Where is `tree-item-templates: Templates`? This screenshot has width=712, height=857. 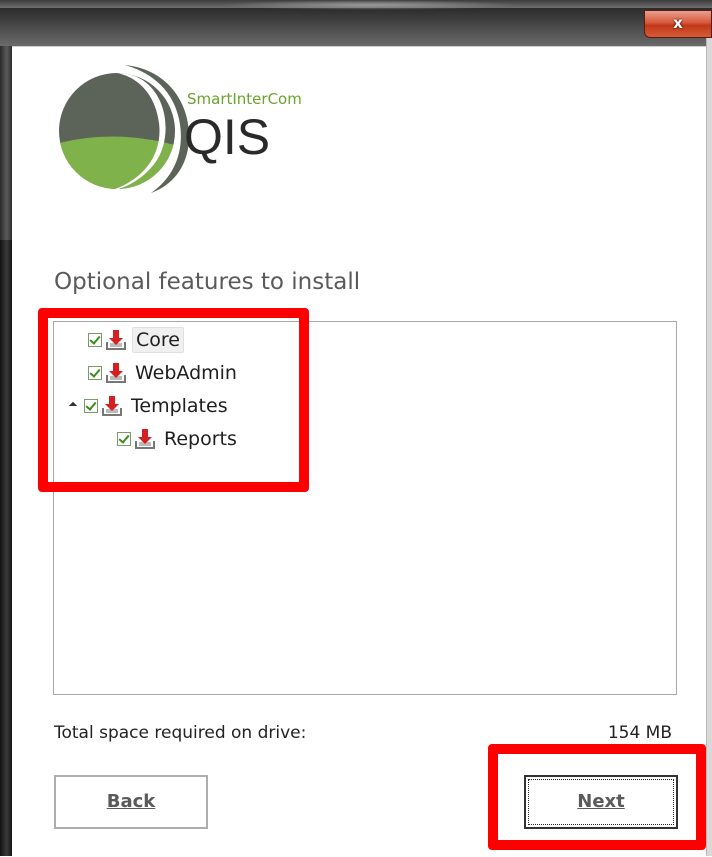
tree-item-templates: Templates is located at coordinates (149, 406).